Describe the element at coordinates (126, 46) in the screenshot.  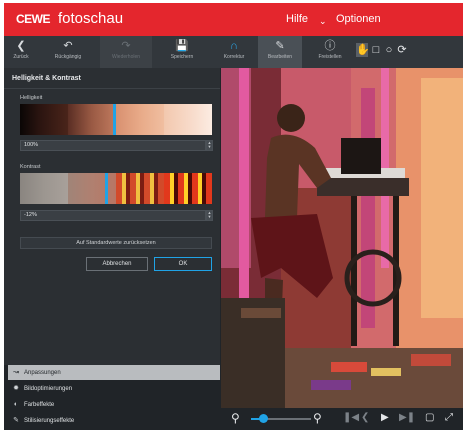
I see `redo-icon: ↷` at that location.